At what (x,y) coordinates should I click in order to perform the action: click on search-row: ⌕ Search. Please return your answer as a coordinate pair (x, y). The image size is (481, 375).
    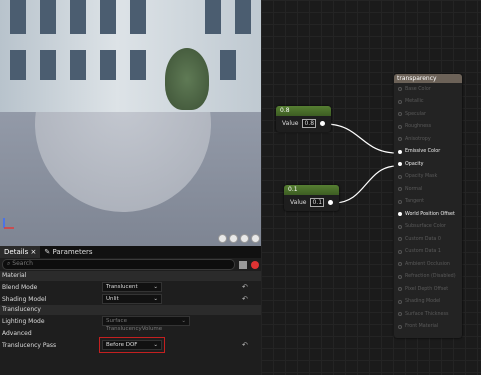
    Looking at the image, I should click on (130, 264).